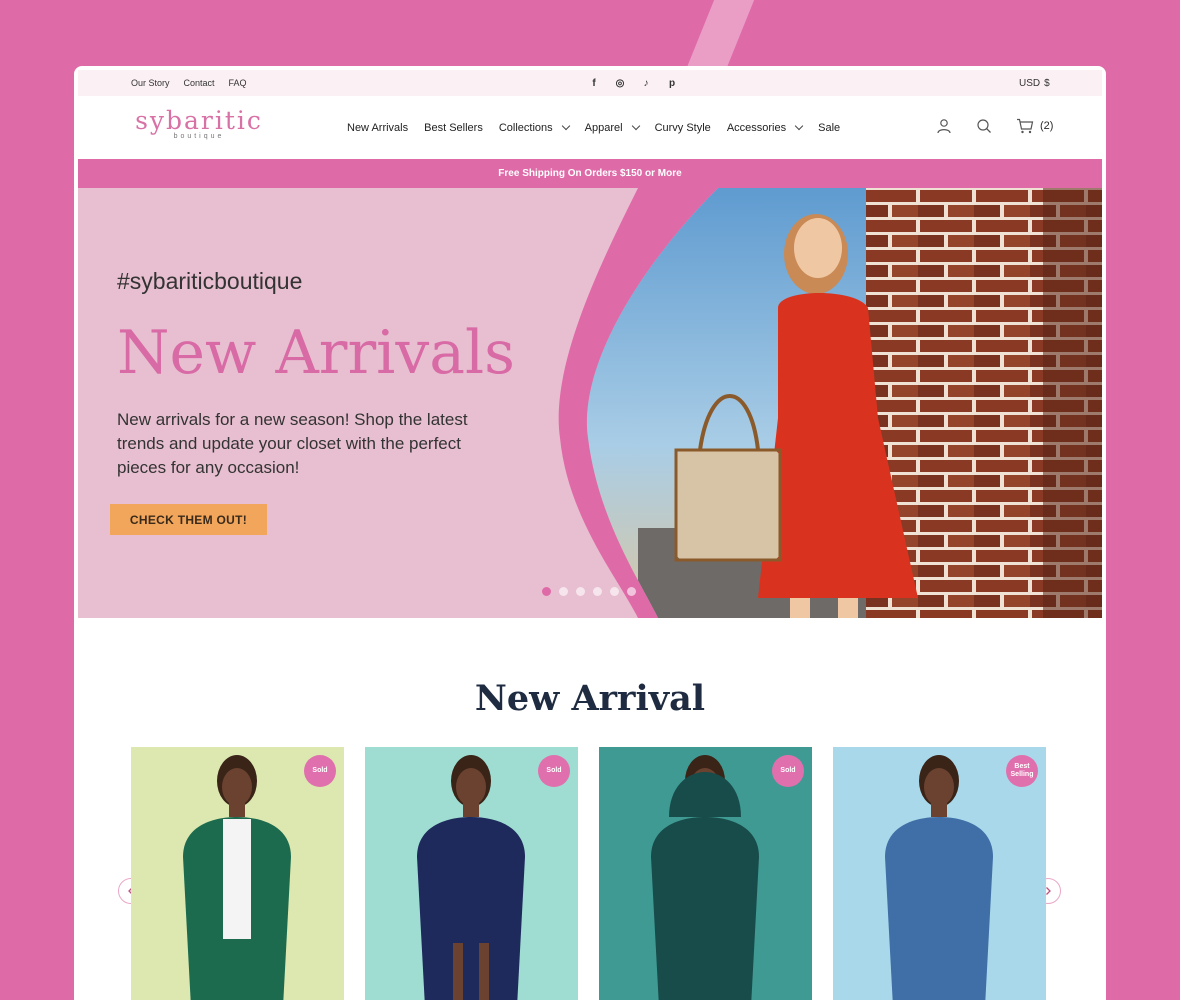  What do you see at coordinates (199, 120) in the screenshot?
I see `logo-wordmark: sybaritic` at bounding box center [199, 120].